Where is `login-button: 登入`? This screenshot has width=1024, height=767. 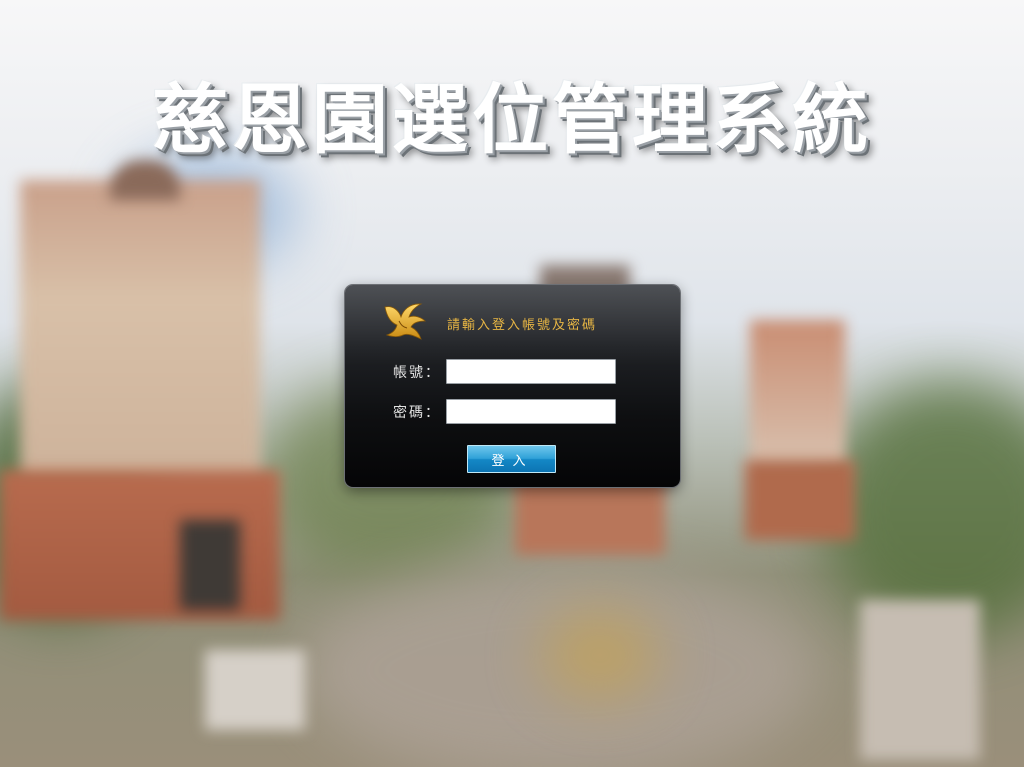 login-button: 登入 is located at coordinates (511, 459).